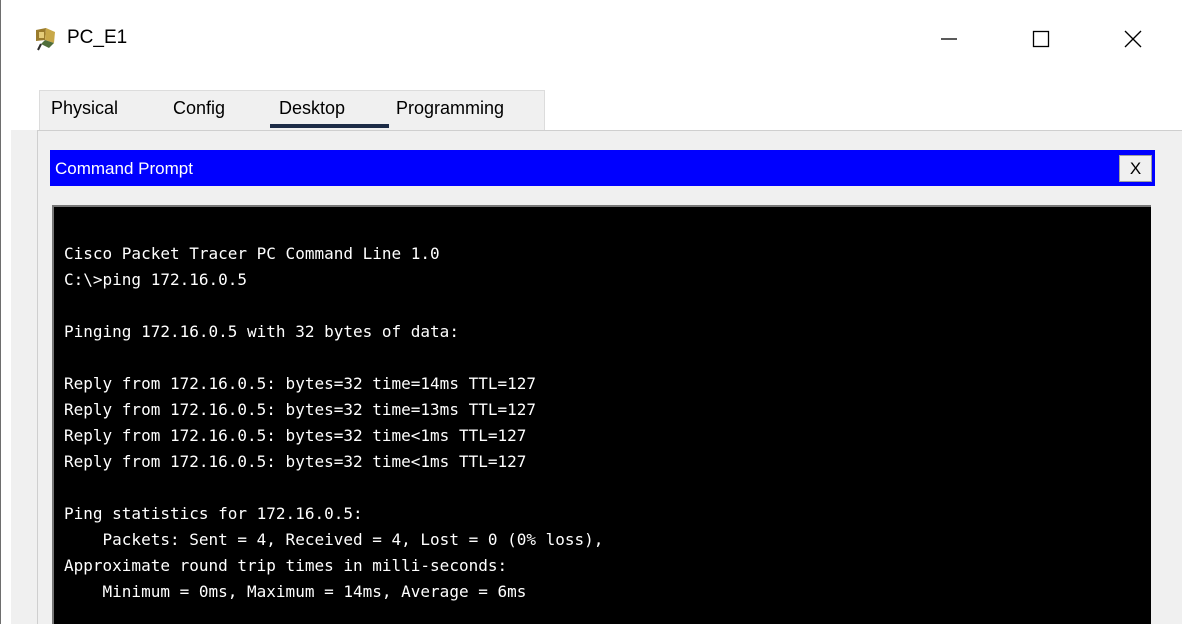  I want to click on packet-tracer-pc-icon, so click(46, 39).